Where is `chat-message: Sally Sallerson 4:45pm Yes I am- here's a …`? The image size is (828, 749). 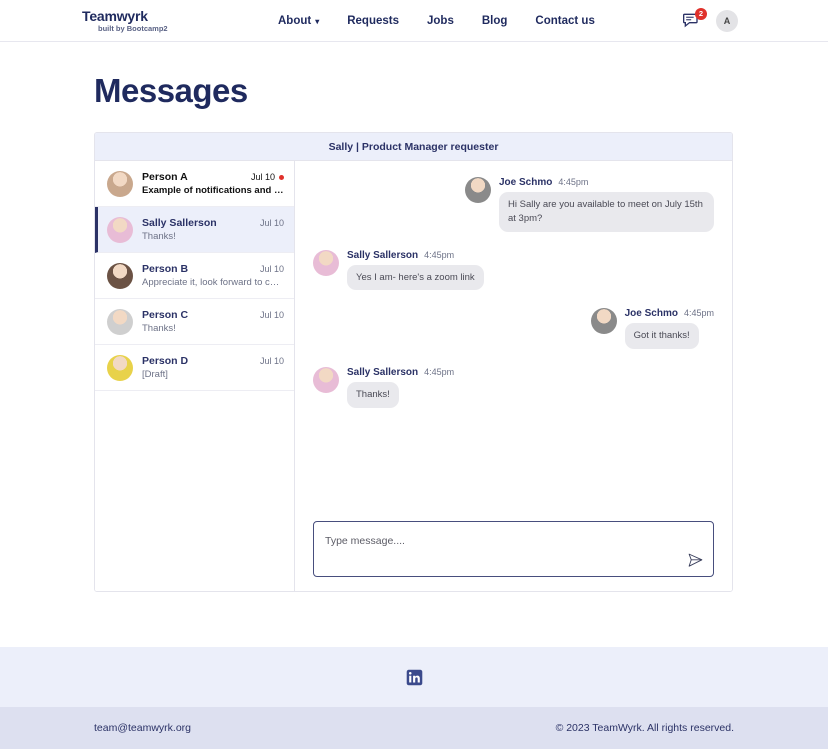 chat-message: Sally Sallerson 4:45pm Yes I am- here's a … is located at coordinates (513, 270).